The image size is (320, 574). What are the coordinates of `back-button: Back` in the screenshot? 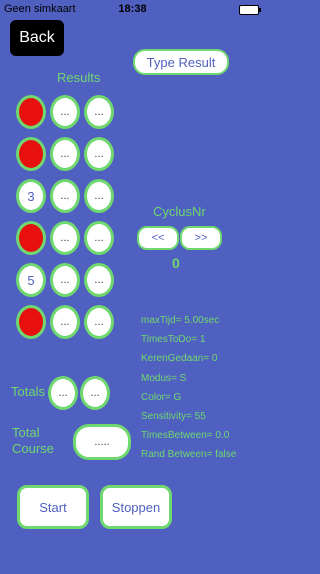 It's located at (37, 38).